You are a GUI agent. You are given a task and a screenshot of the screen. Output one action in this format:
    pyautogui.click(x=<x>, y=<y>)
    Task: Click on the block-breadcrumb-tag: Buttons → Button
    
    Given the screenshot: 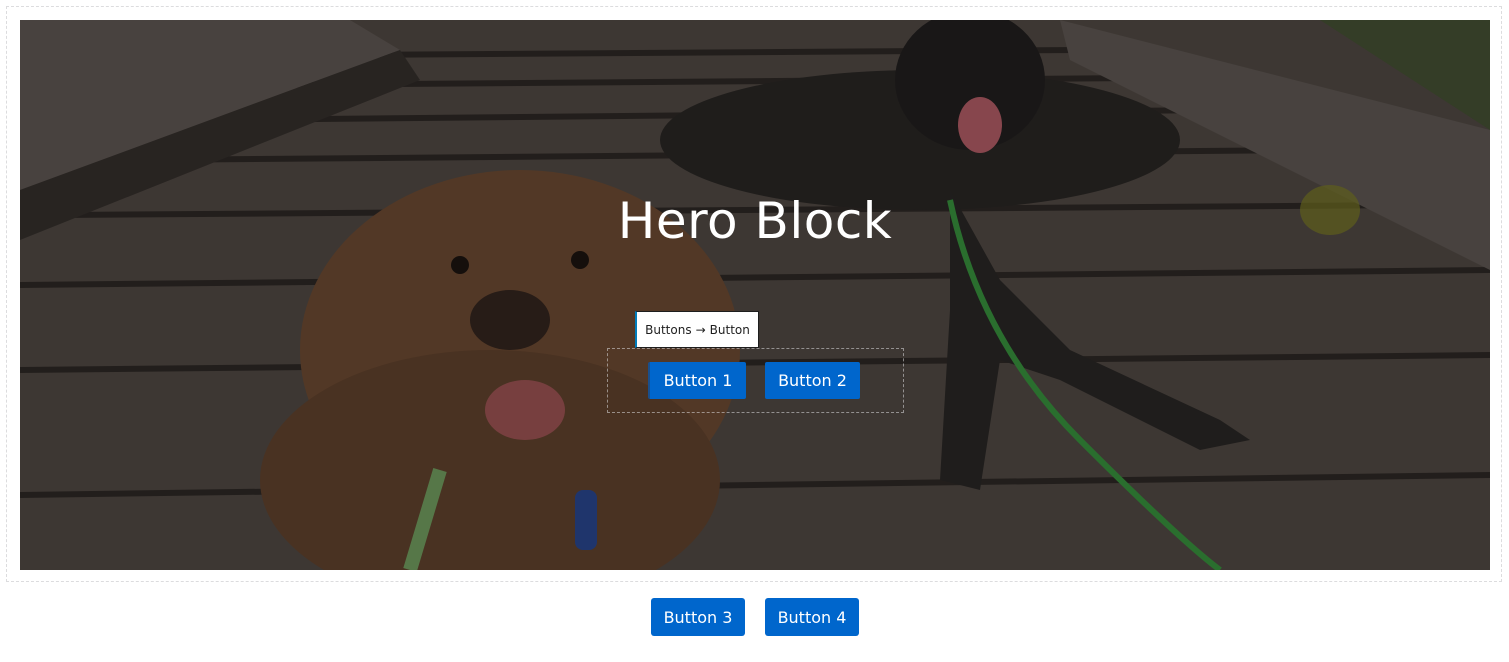 What is the action you would take?
    pyautogui.click(x=697, y=329)
    